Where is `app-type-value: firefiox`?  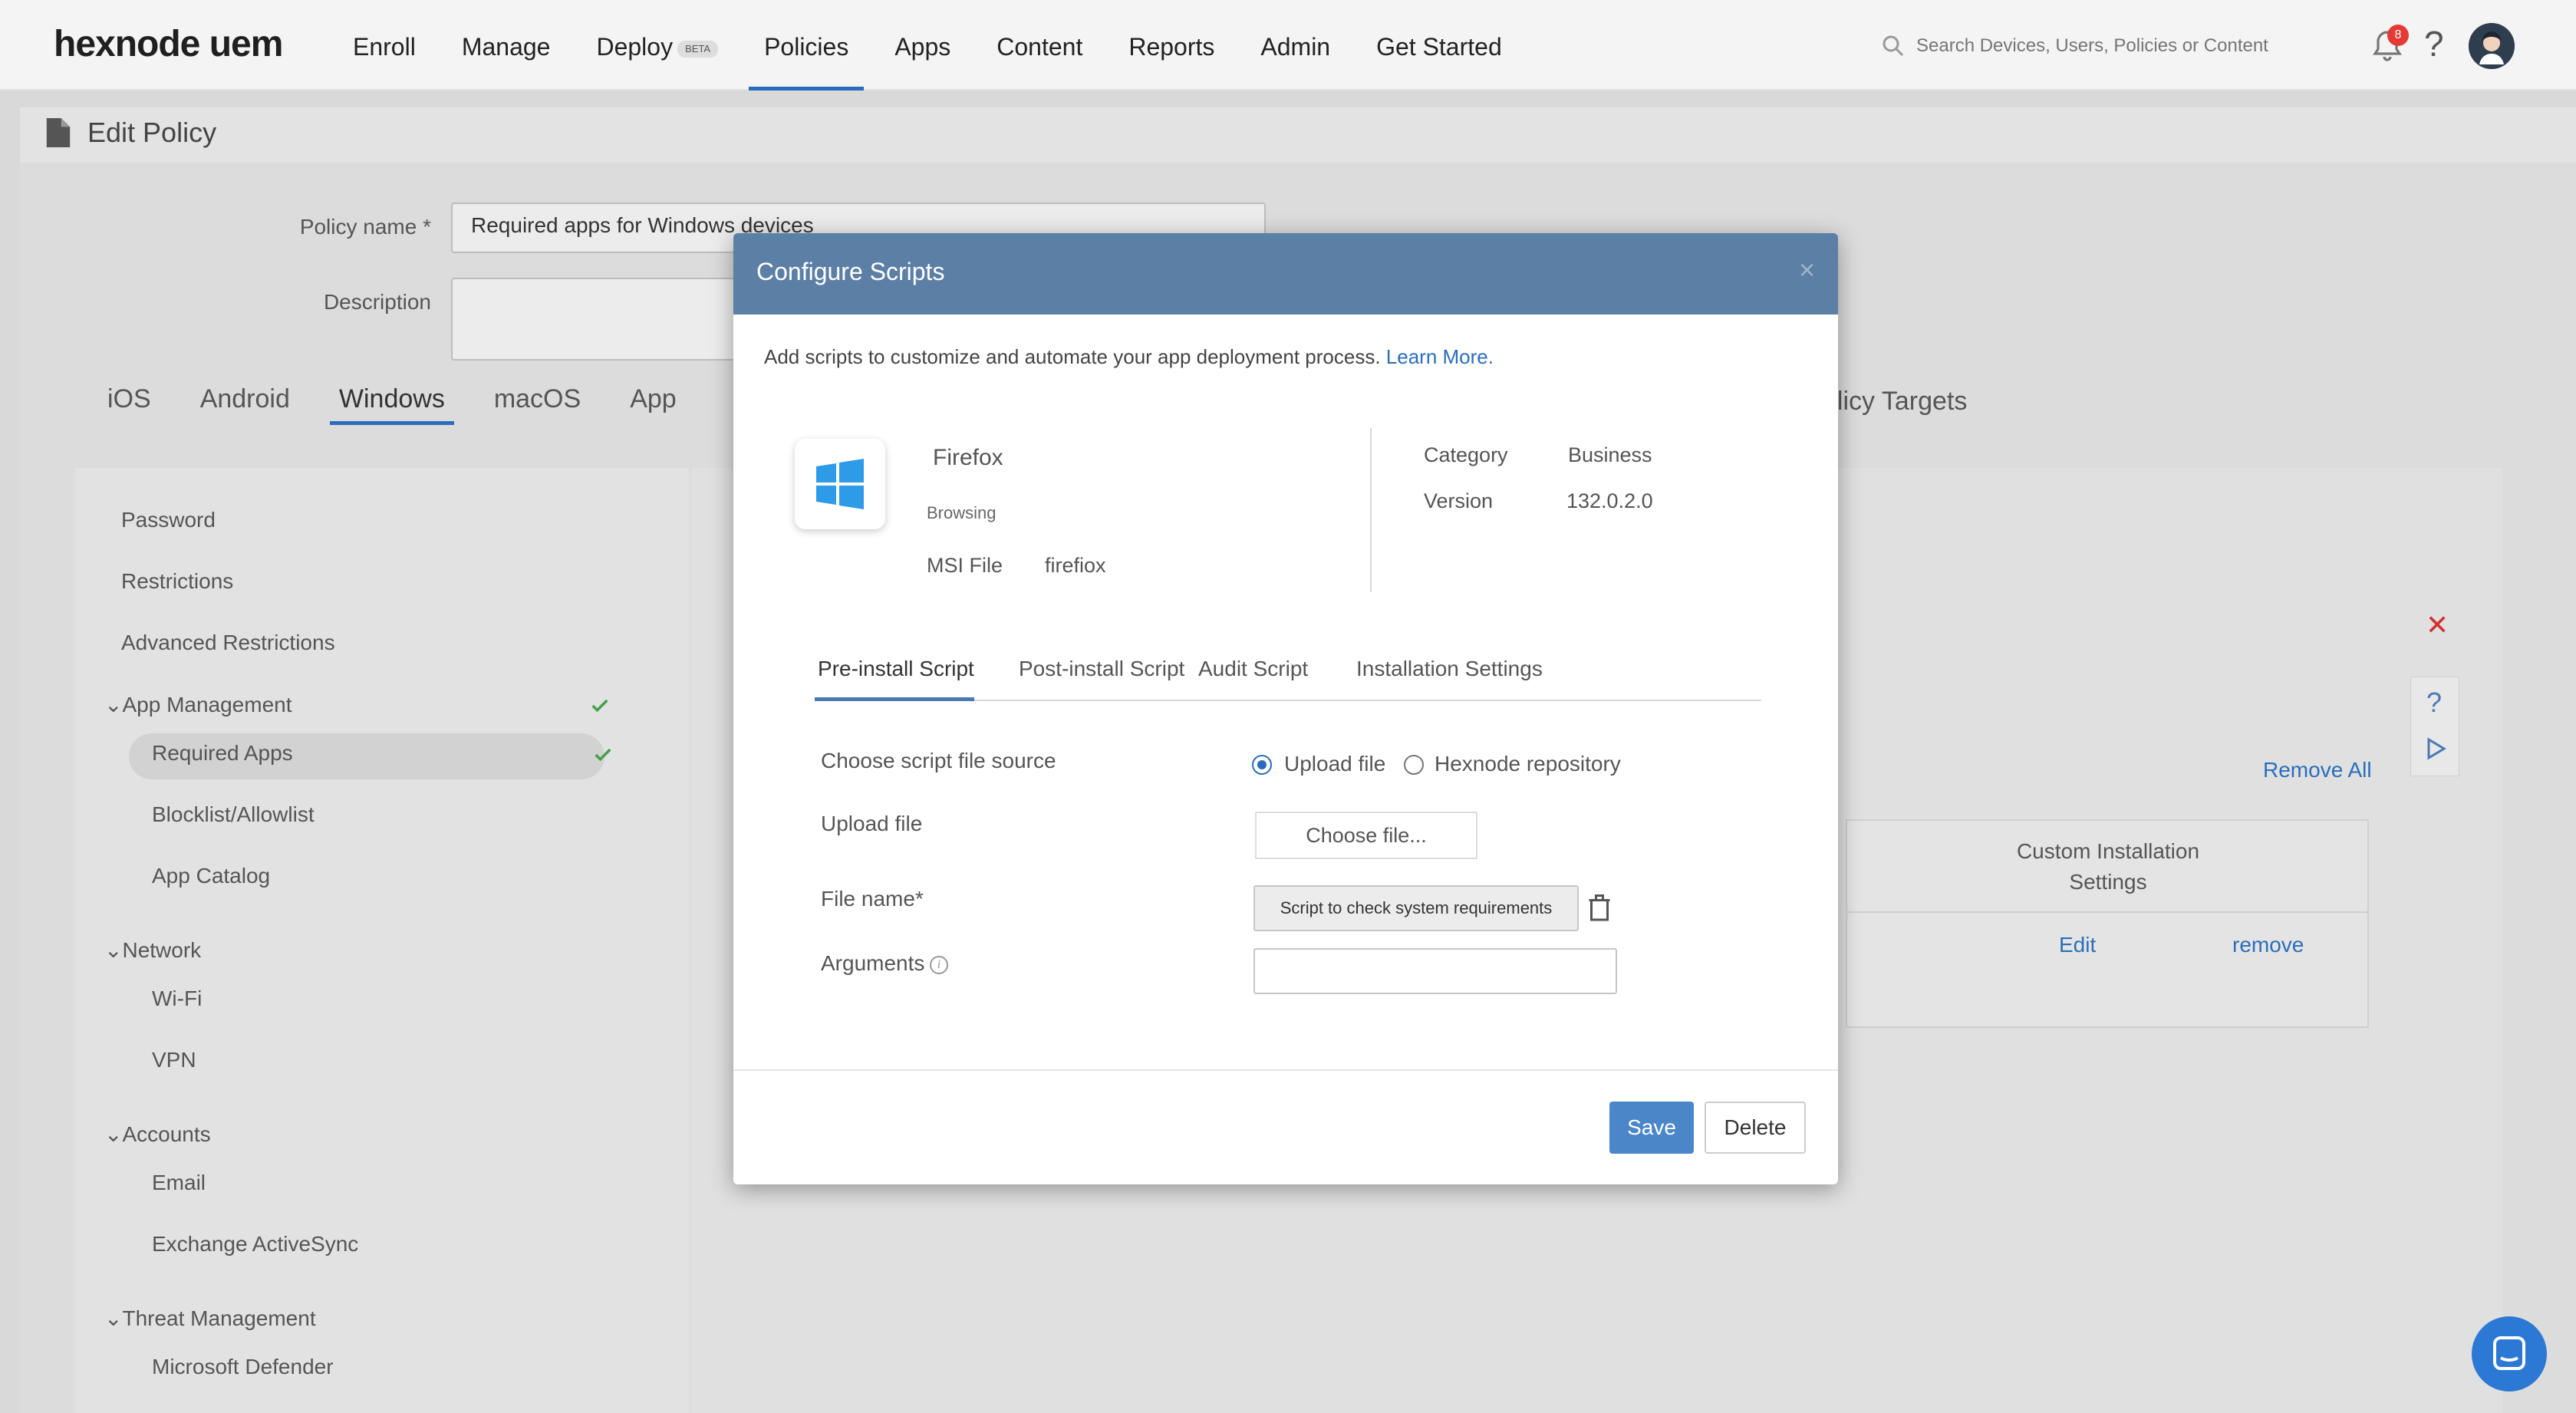
app-type-value: firefiox is located at coordinates (1075, 565).